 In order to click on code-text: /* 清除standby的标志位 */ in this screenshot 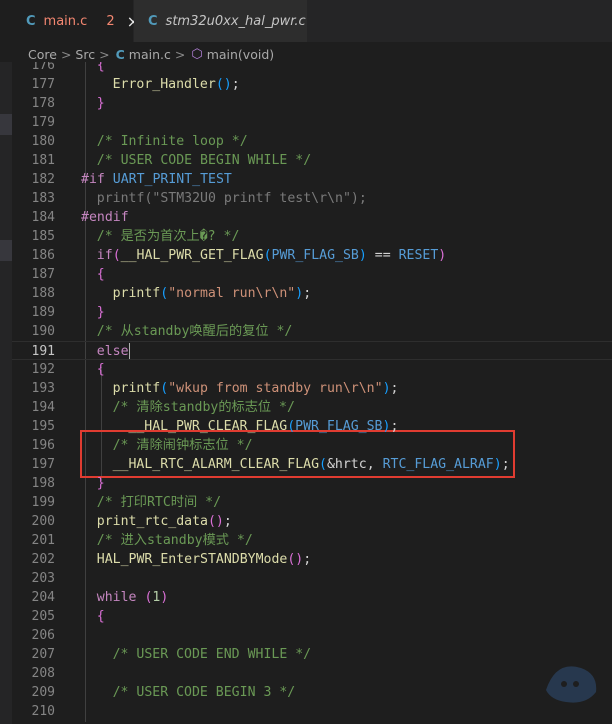, I will do `click(188, 407)`.